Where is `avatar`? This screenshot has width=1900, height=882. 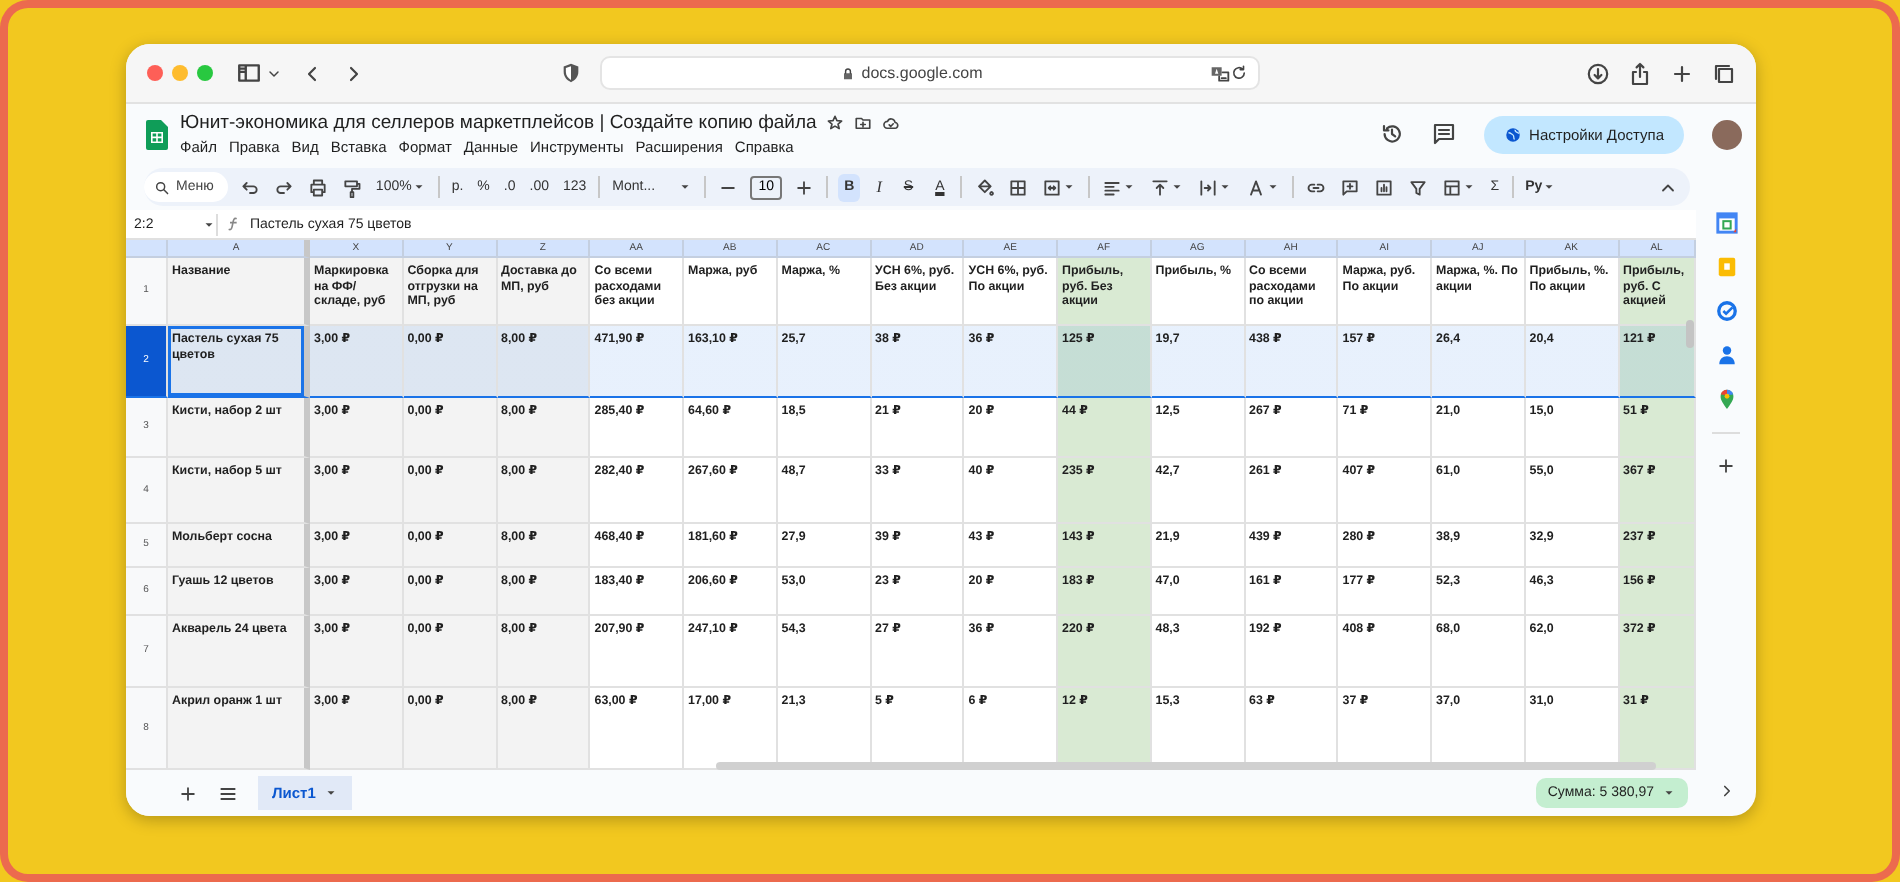
avatar is located at coordinates (1726, 135).